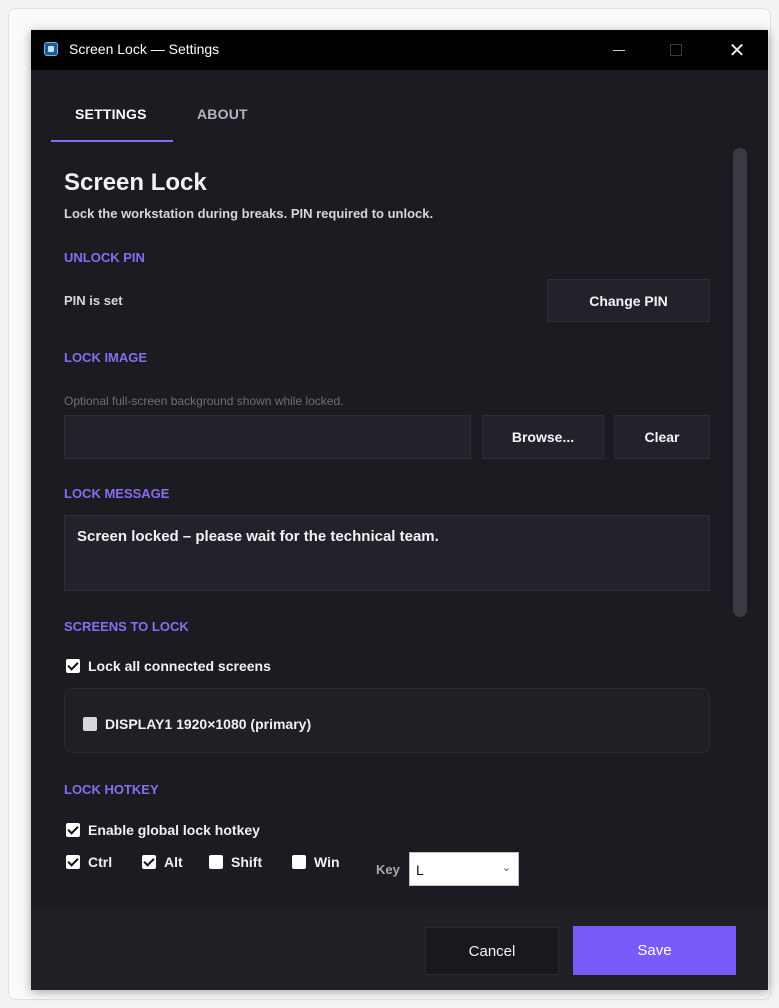  Describe the element at coordinates (662, 437) in the screenshot. I see `clear-button: Clear` at that location.